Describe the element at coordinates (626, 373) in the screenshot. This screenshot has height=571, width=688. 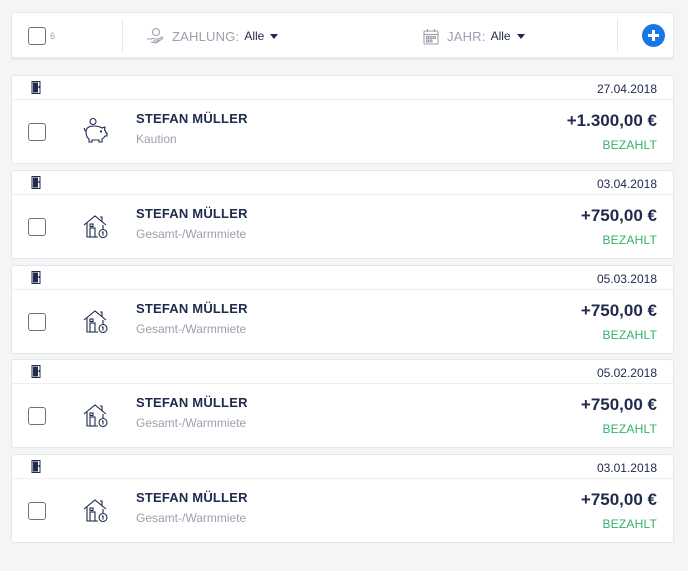
I see `payment-date: 05.02.2018` at that location.